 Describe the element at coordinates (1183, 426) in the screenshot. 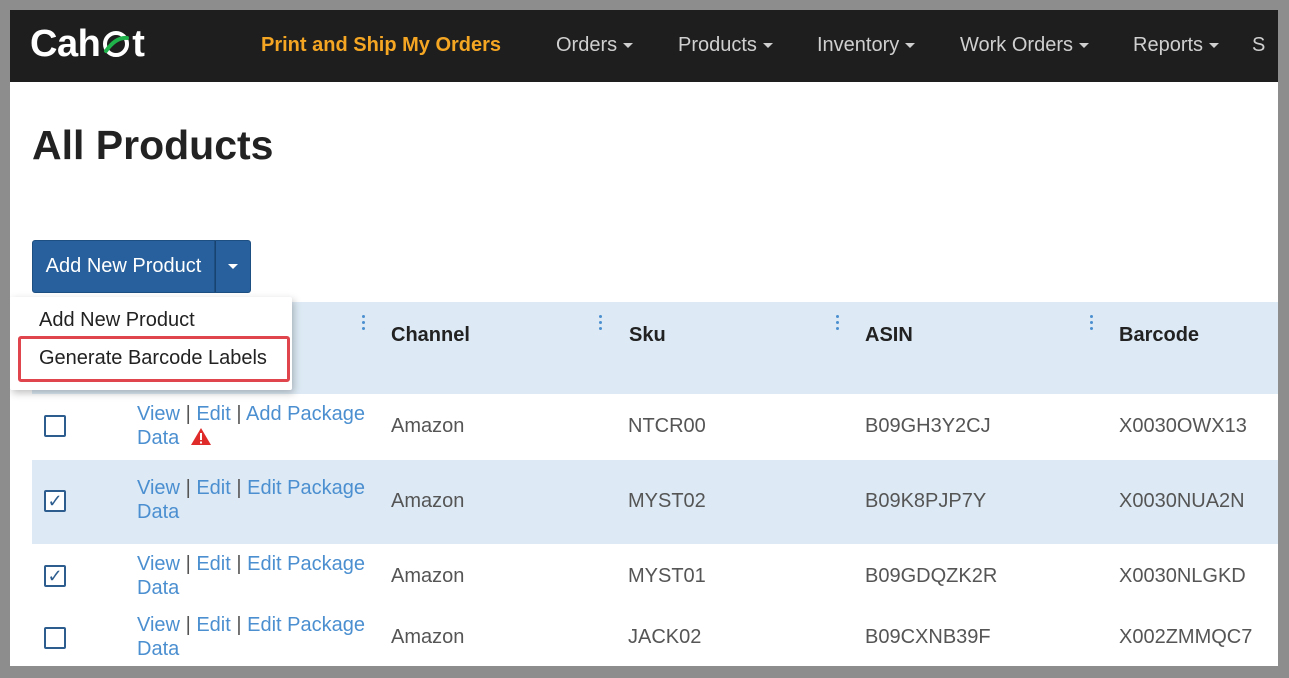

I see `cell-barcode: X0030OWX13` at that location.